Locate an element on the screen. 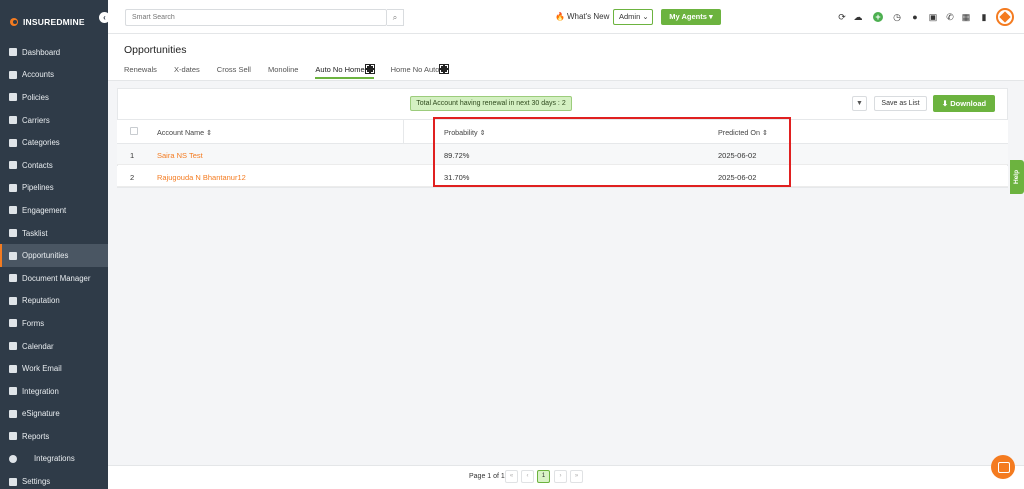 The width and height of the screenshot is (1024, 489). sort-icon: ⇕ is located at coordinates (209, 132).